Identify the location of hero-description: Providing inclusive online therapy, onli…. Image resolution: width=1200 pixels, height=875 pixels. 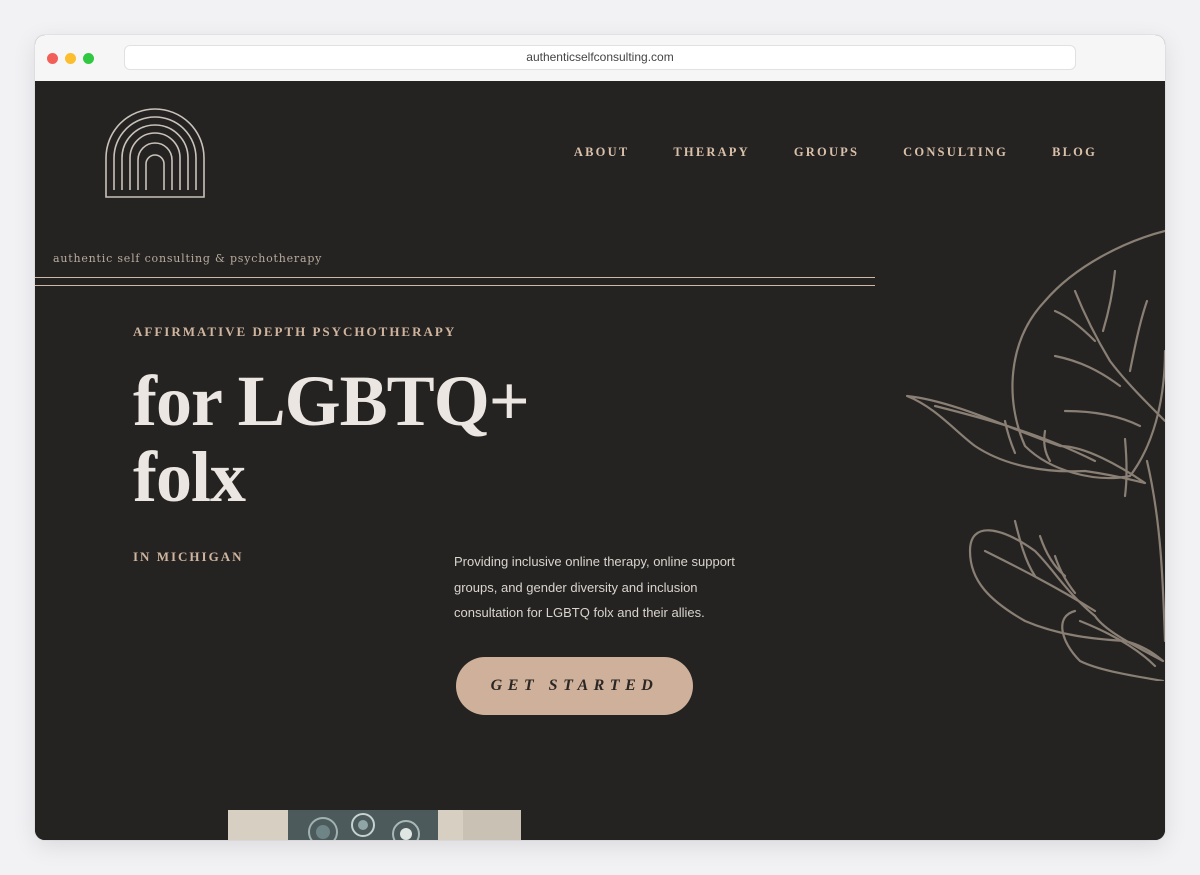
(594, 587).